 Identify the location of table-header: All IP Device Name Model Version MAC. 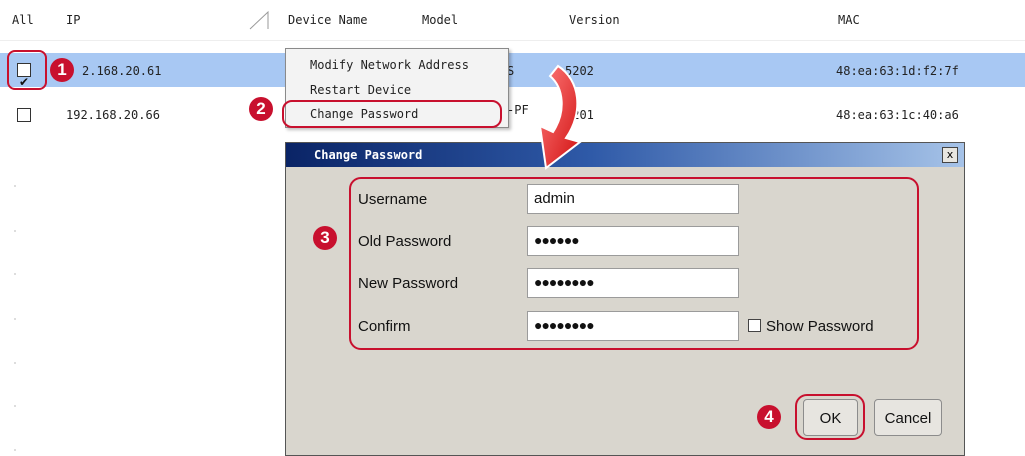
(512, 20).